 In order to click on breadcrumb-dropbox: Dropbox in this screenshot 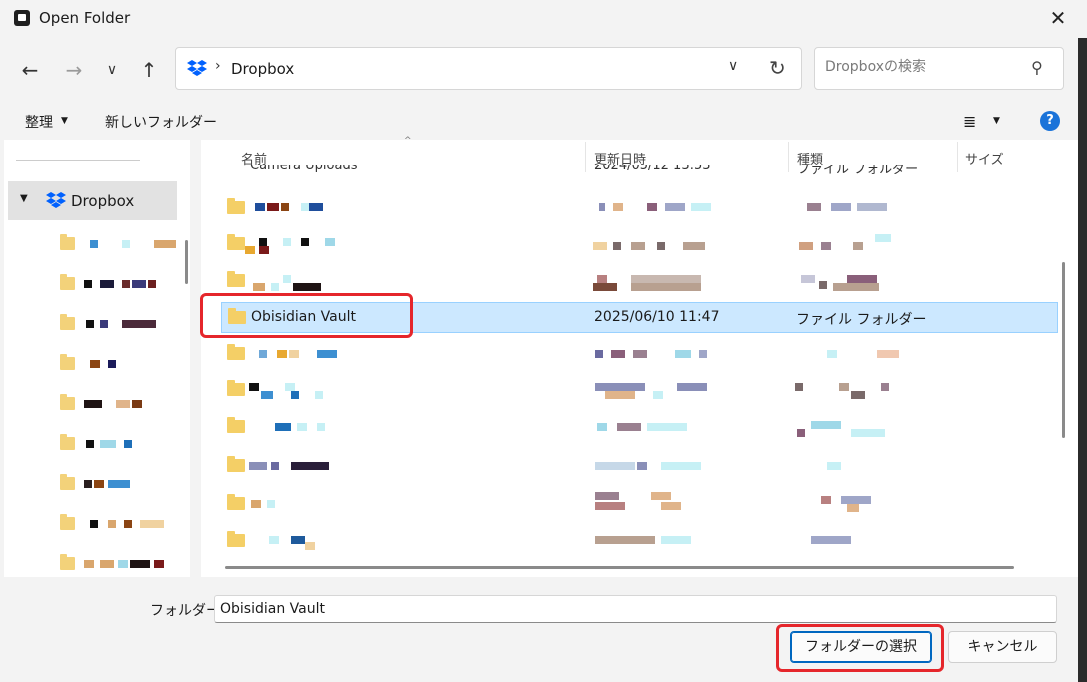, I will do `click(262, 69)`.